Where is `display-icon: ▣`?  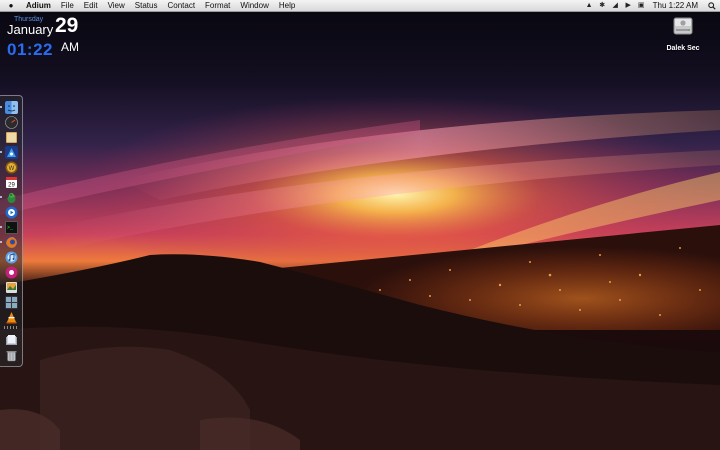 display-icon: ▣ is located at coordinates (641, 5).